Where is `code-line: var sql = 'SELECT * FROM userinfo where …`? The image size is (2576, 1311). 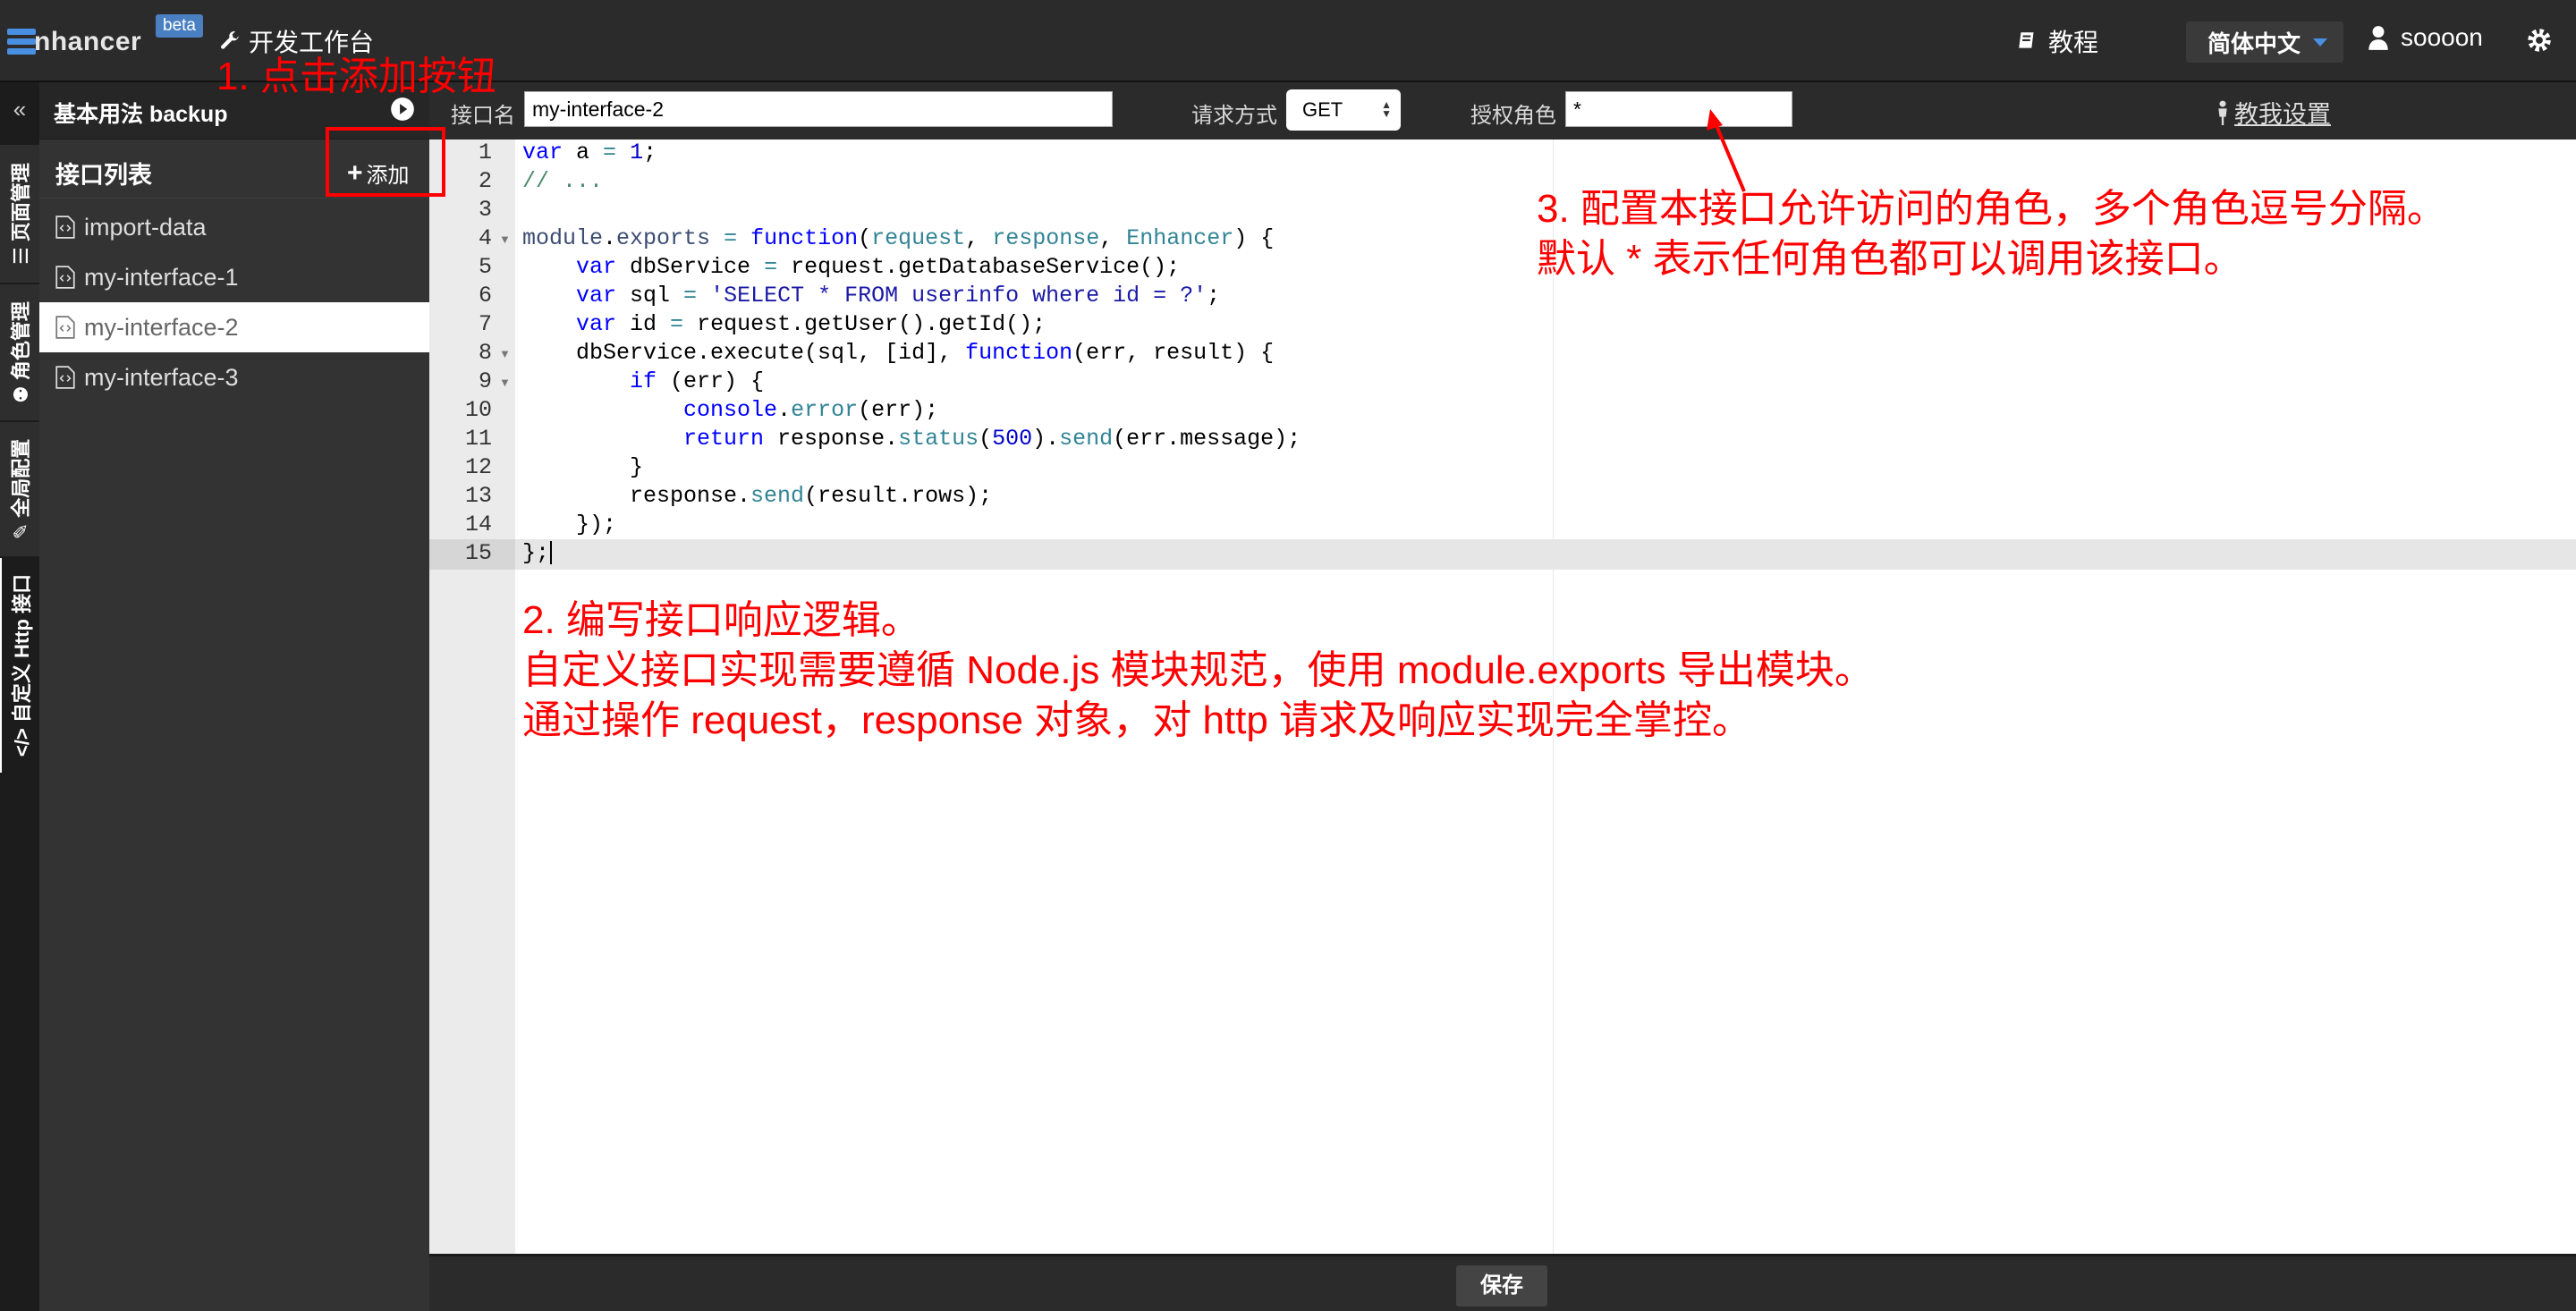 code-line: var sql = 'SELECT * FROM userinfo where … is located at coordinates (898, 296).